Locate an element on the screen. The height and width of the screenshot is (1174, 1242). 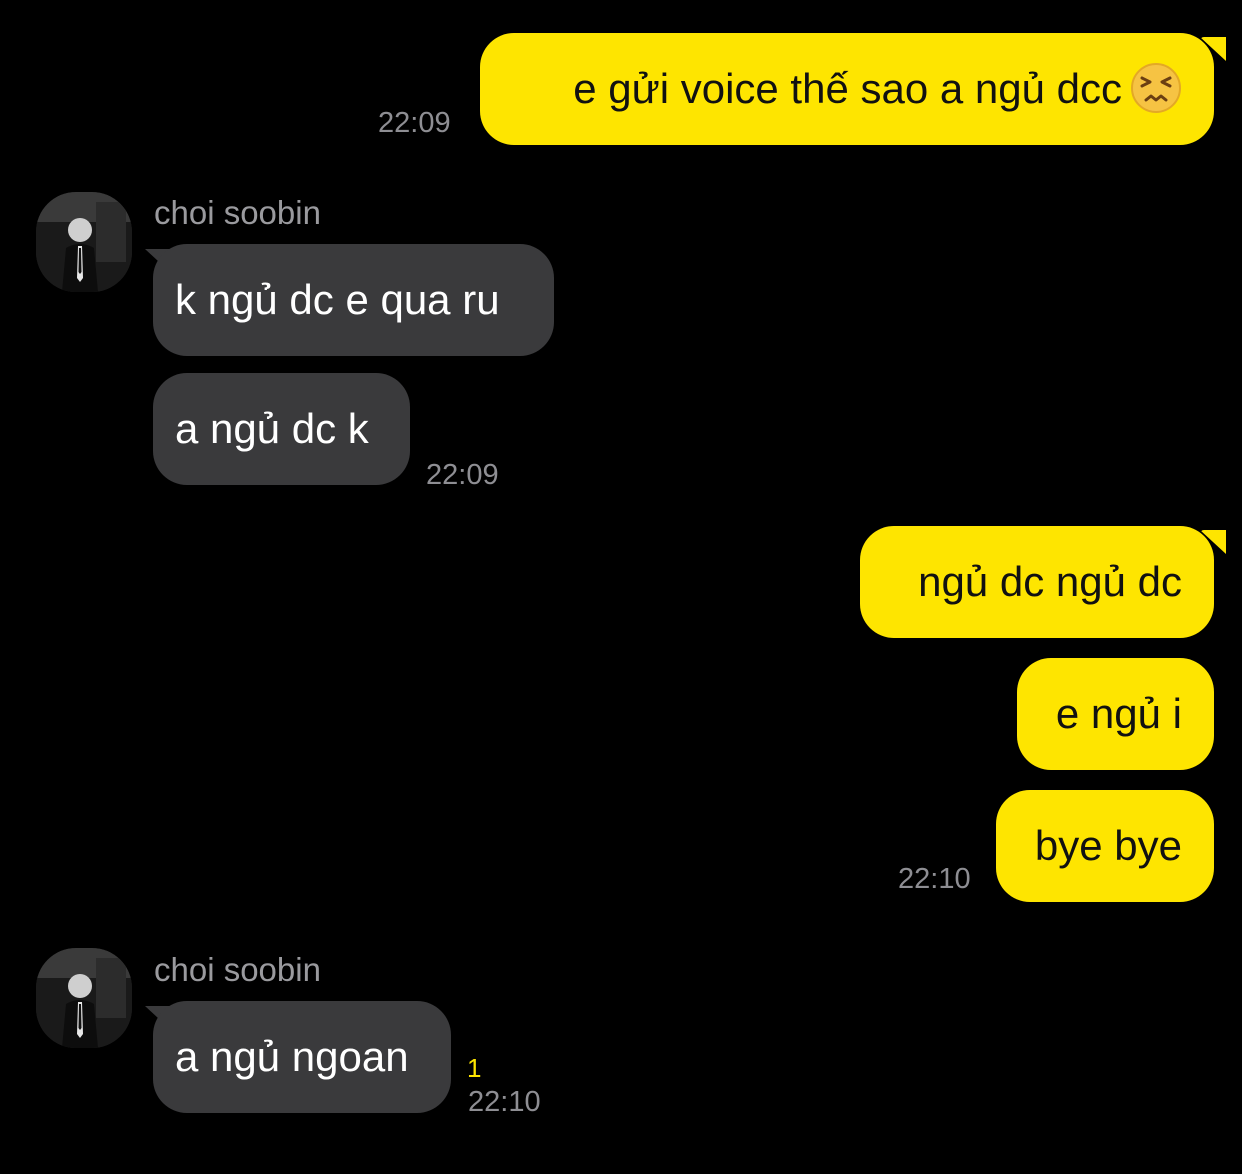
outgoing-message-bubble: ngủ dc ngủ dc is located at coordinates (1037, 582).